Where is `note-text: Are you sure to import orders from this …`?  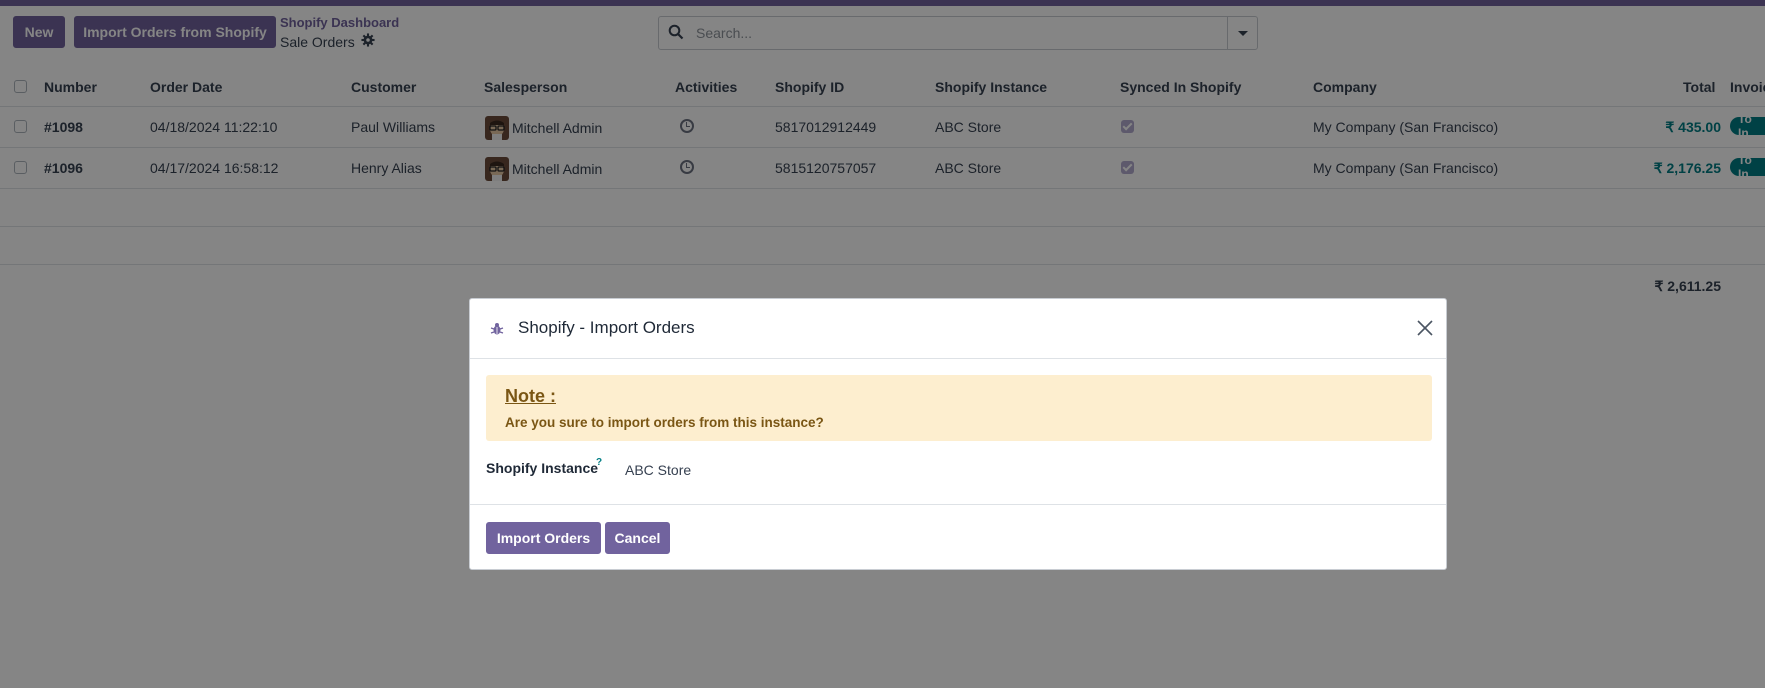
note-text: Are you sure to import orders from this … is located at coordinates (664, 422).